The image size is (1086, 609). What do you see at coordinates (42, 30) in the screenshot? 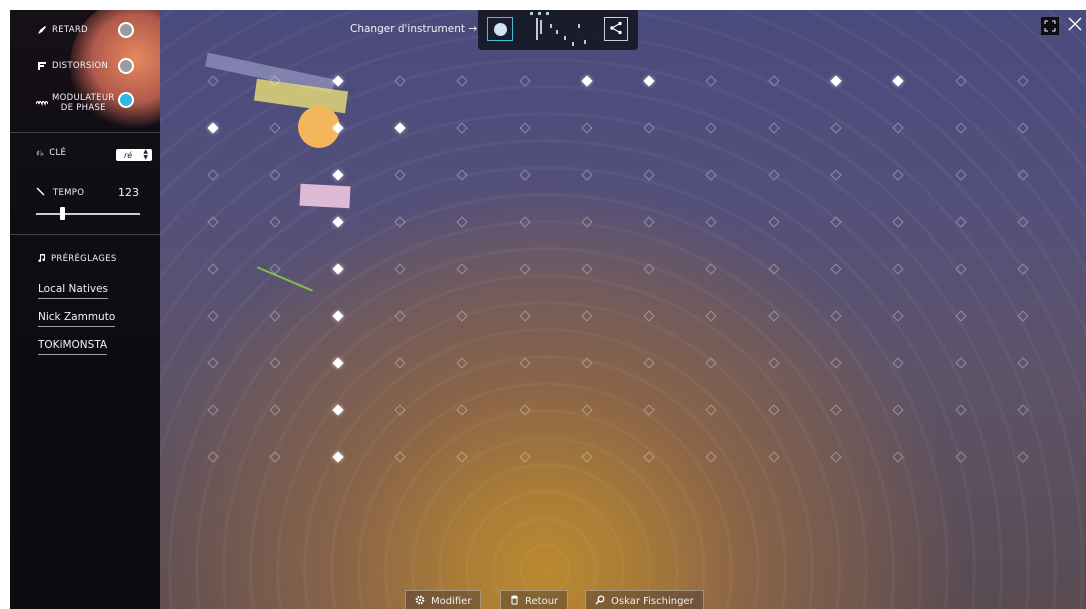
I see `pen-icon` at bounding box center [42, 30].